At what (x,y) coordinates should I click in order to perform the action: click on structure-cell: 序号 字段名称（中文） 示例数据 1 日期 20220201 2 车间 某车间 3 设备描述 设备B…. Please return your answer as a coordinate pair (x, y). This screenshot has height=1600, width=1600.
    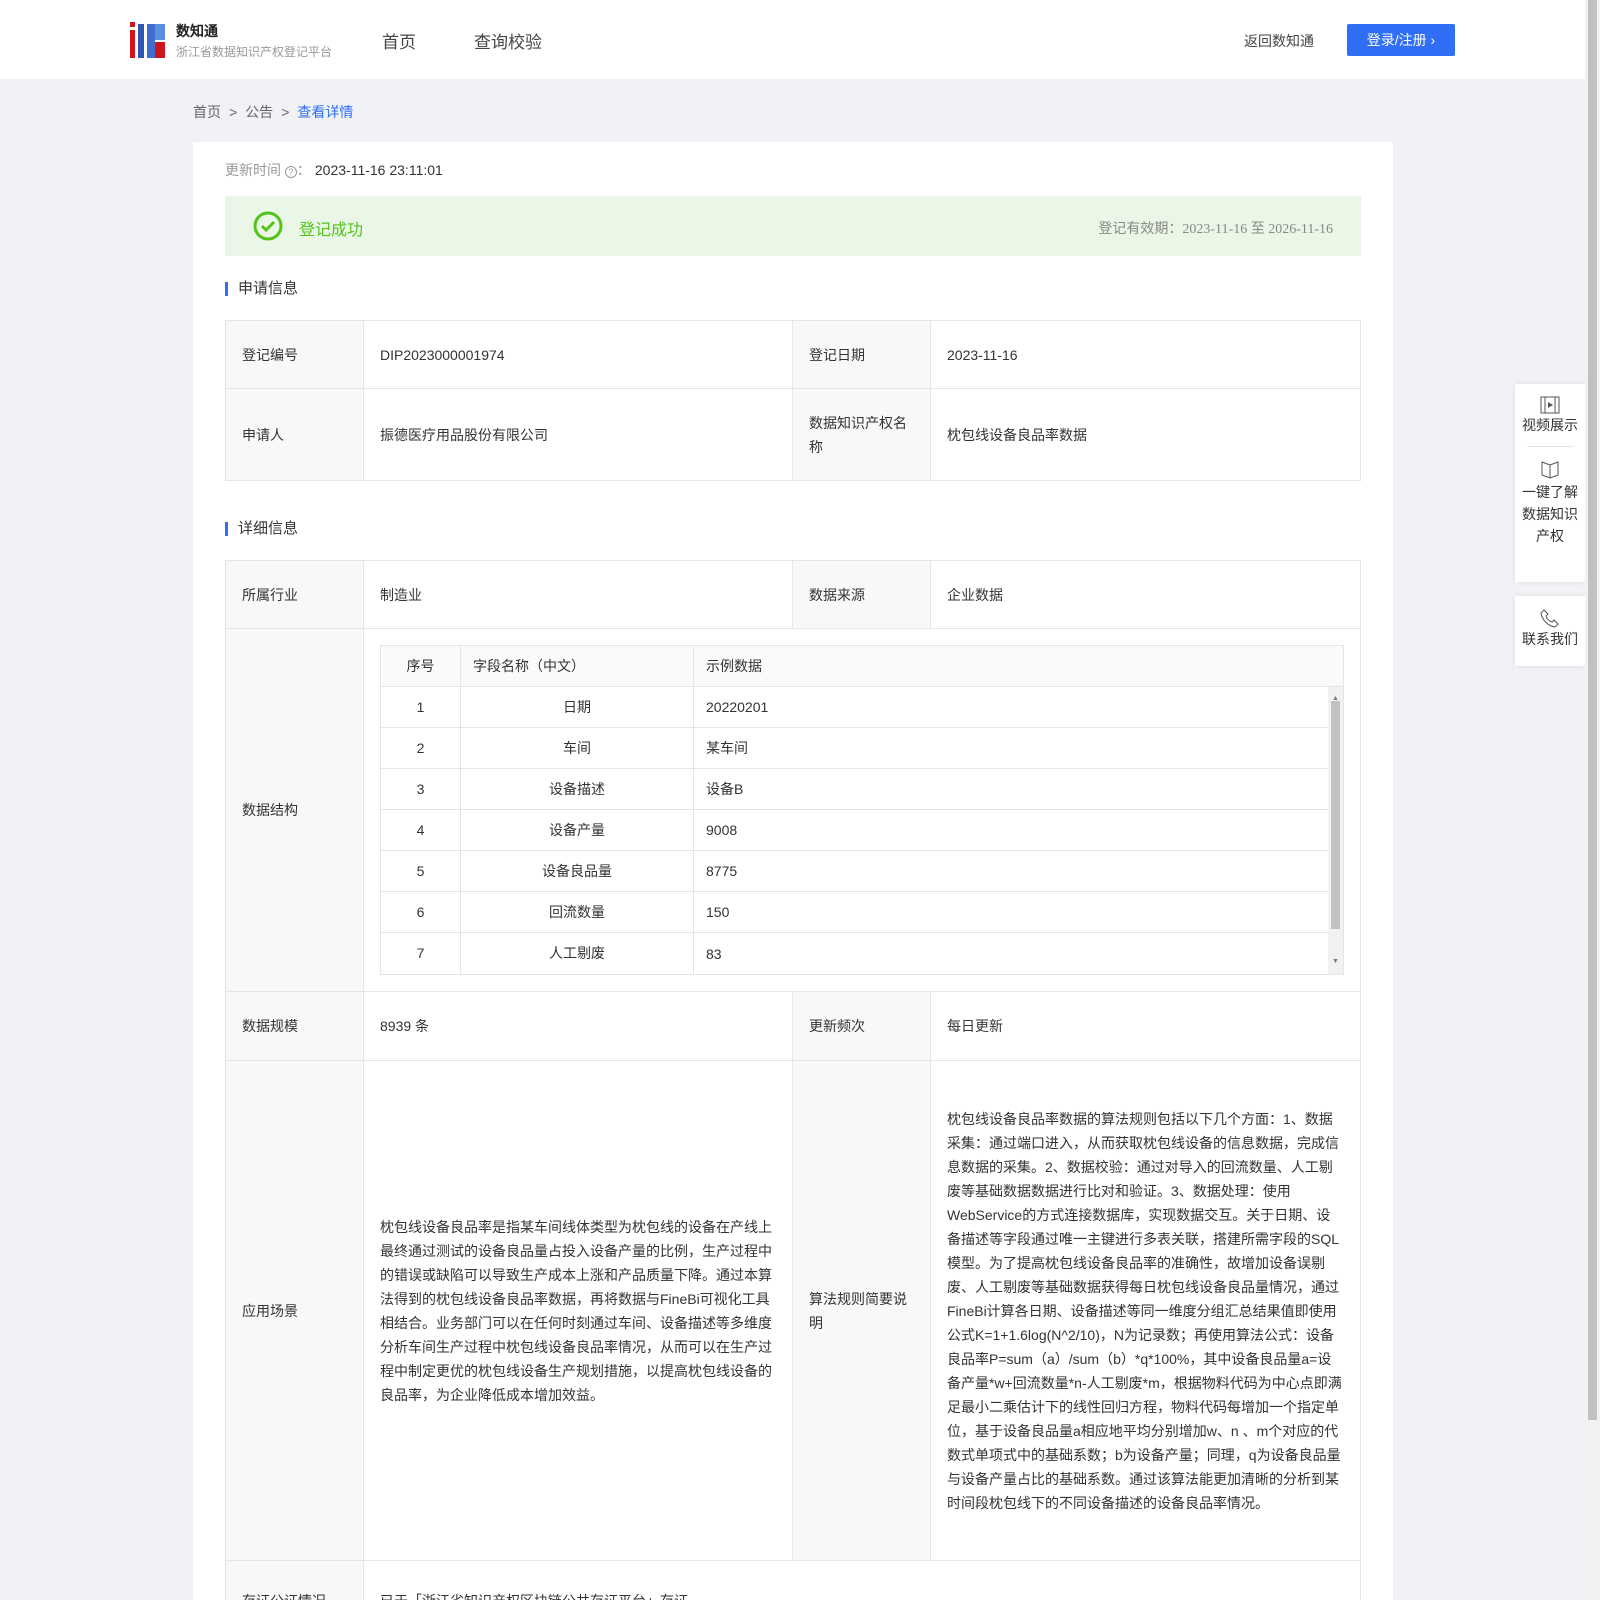
    Looking at the image, I should click on (862, 810).